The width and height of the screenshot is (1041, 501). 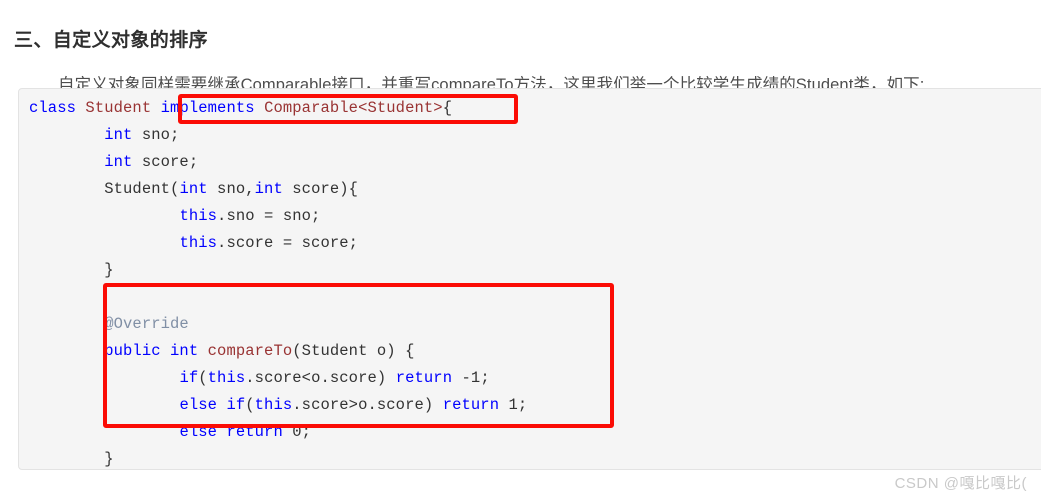 What do you see at coordinates (269, 216) in the screenshot?
I see `code-token: .sno = sno;` at bounding box center [269, 216].